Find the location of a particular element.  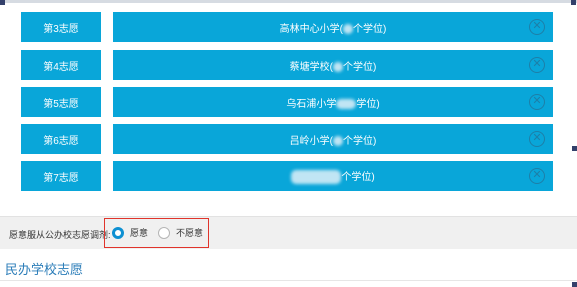

top-border is located at coordinates (288, 1).